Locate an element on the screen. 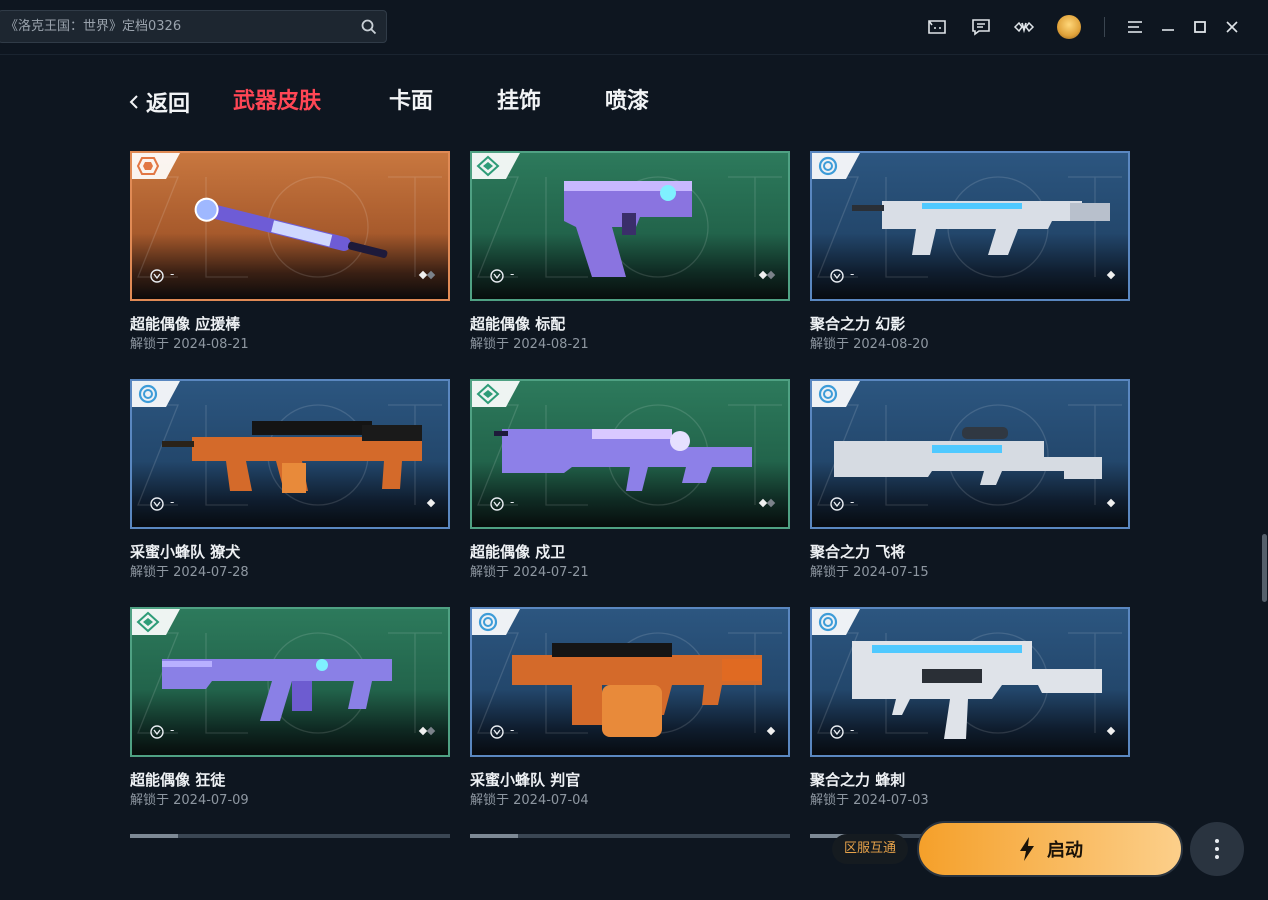  skin-name: 采蜜小蜂队 獠犬 is located at coordinates (185, 552).